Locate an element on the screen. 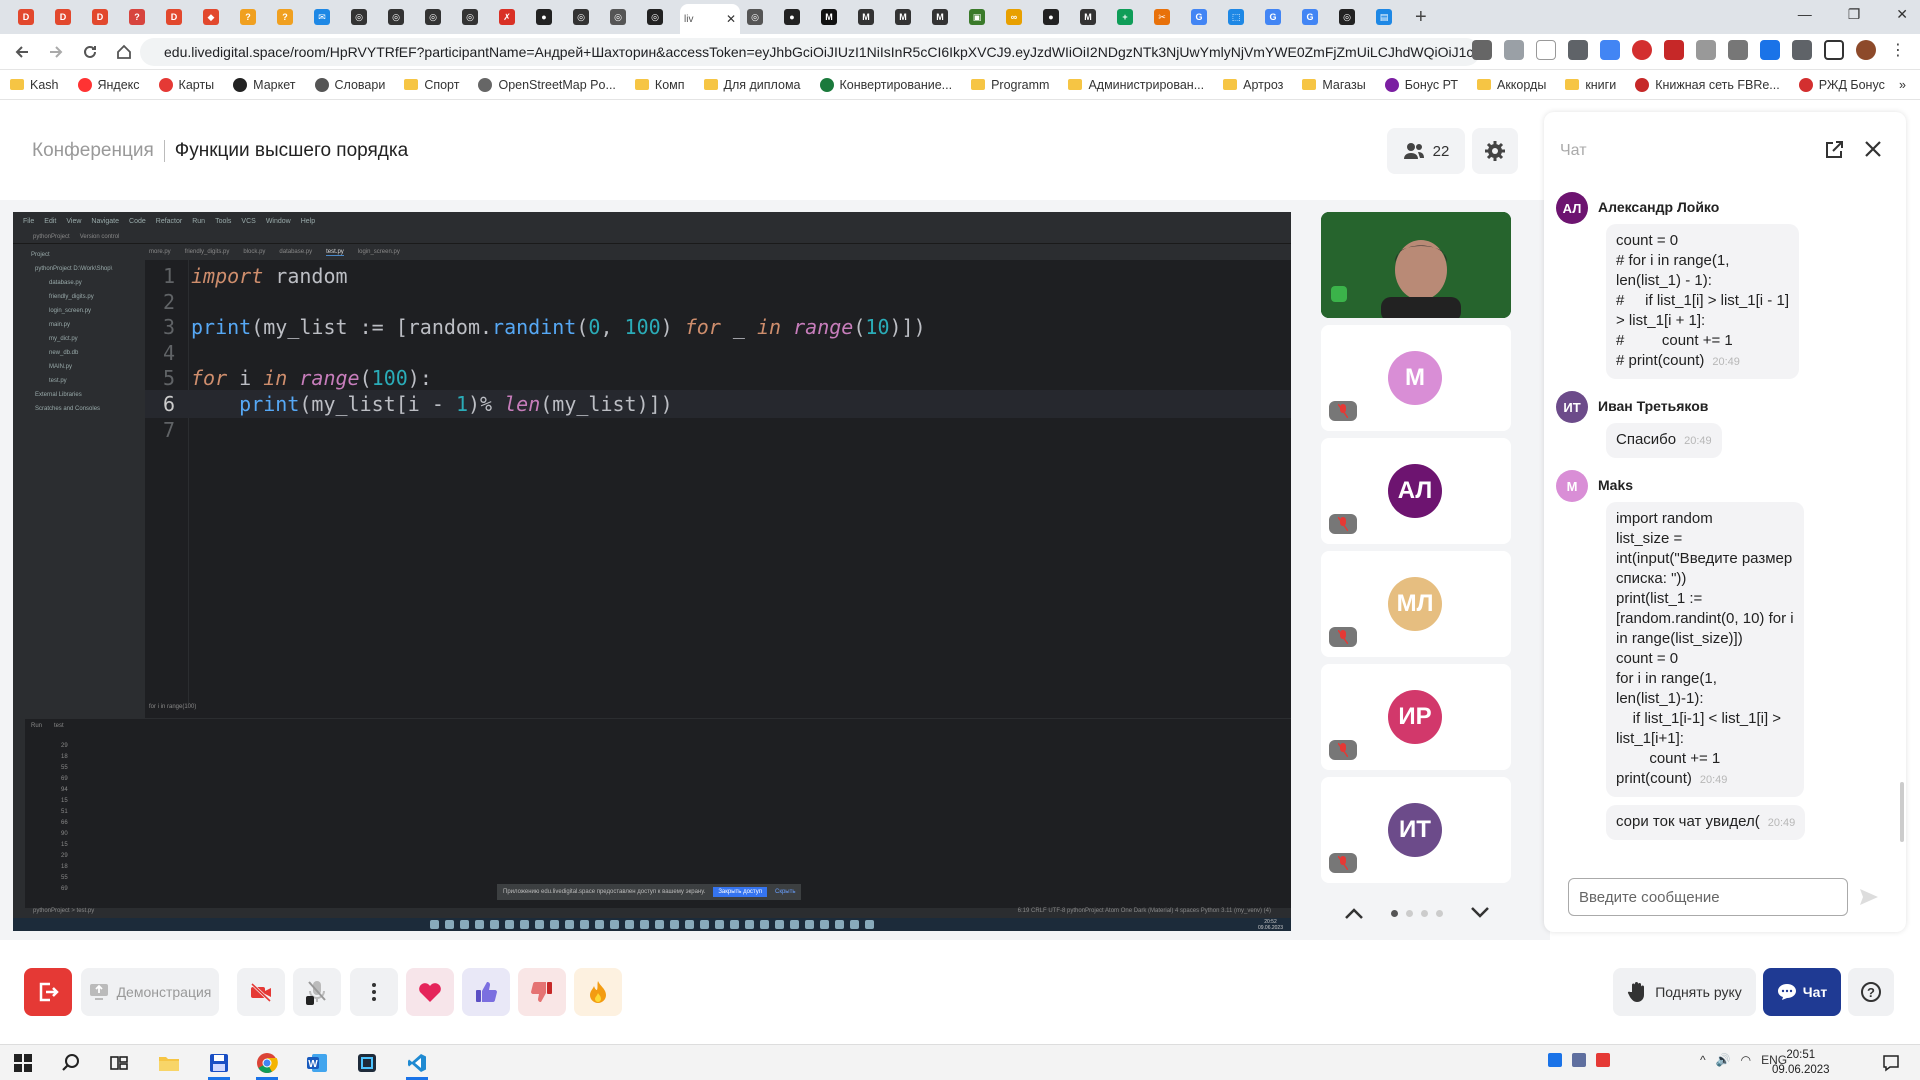  bookmark-item: Для диплома is located at coordinates (752, 85).